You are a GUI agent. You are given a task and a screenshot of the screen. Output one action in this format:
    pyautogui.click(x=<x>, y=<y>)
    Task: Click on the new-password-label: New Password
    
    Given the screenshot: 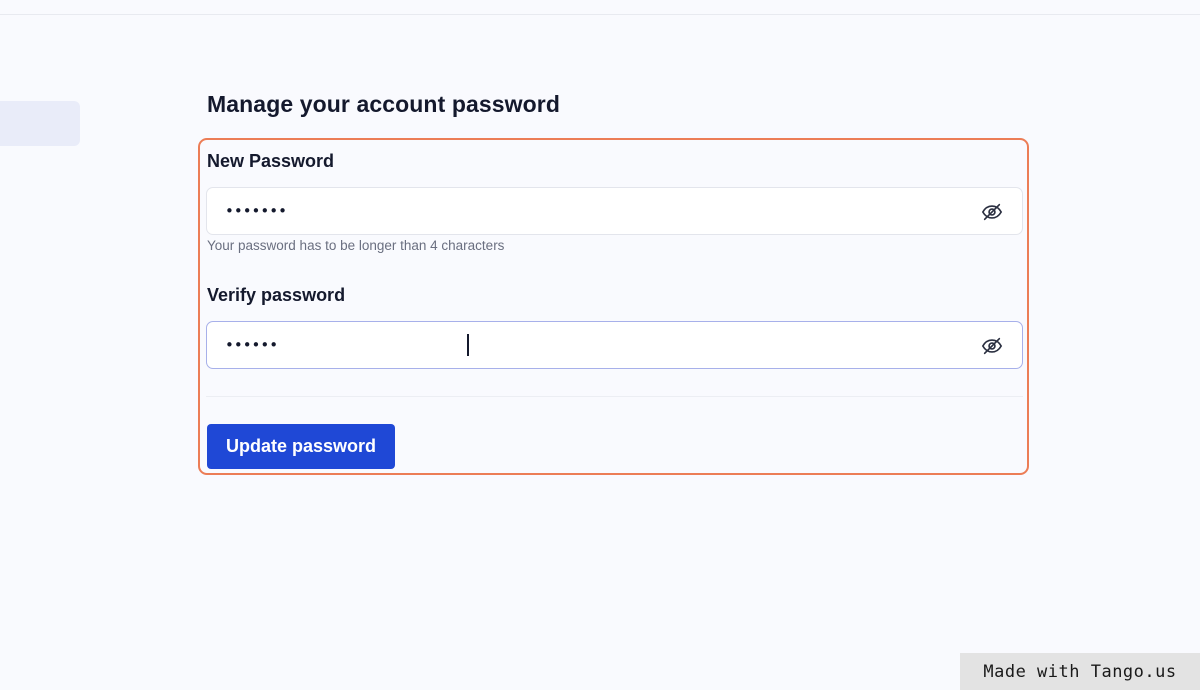 What is the action you would take?
    pyautogui.click(x=271, y=161)
    